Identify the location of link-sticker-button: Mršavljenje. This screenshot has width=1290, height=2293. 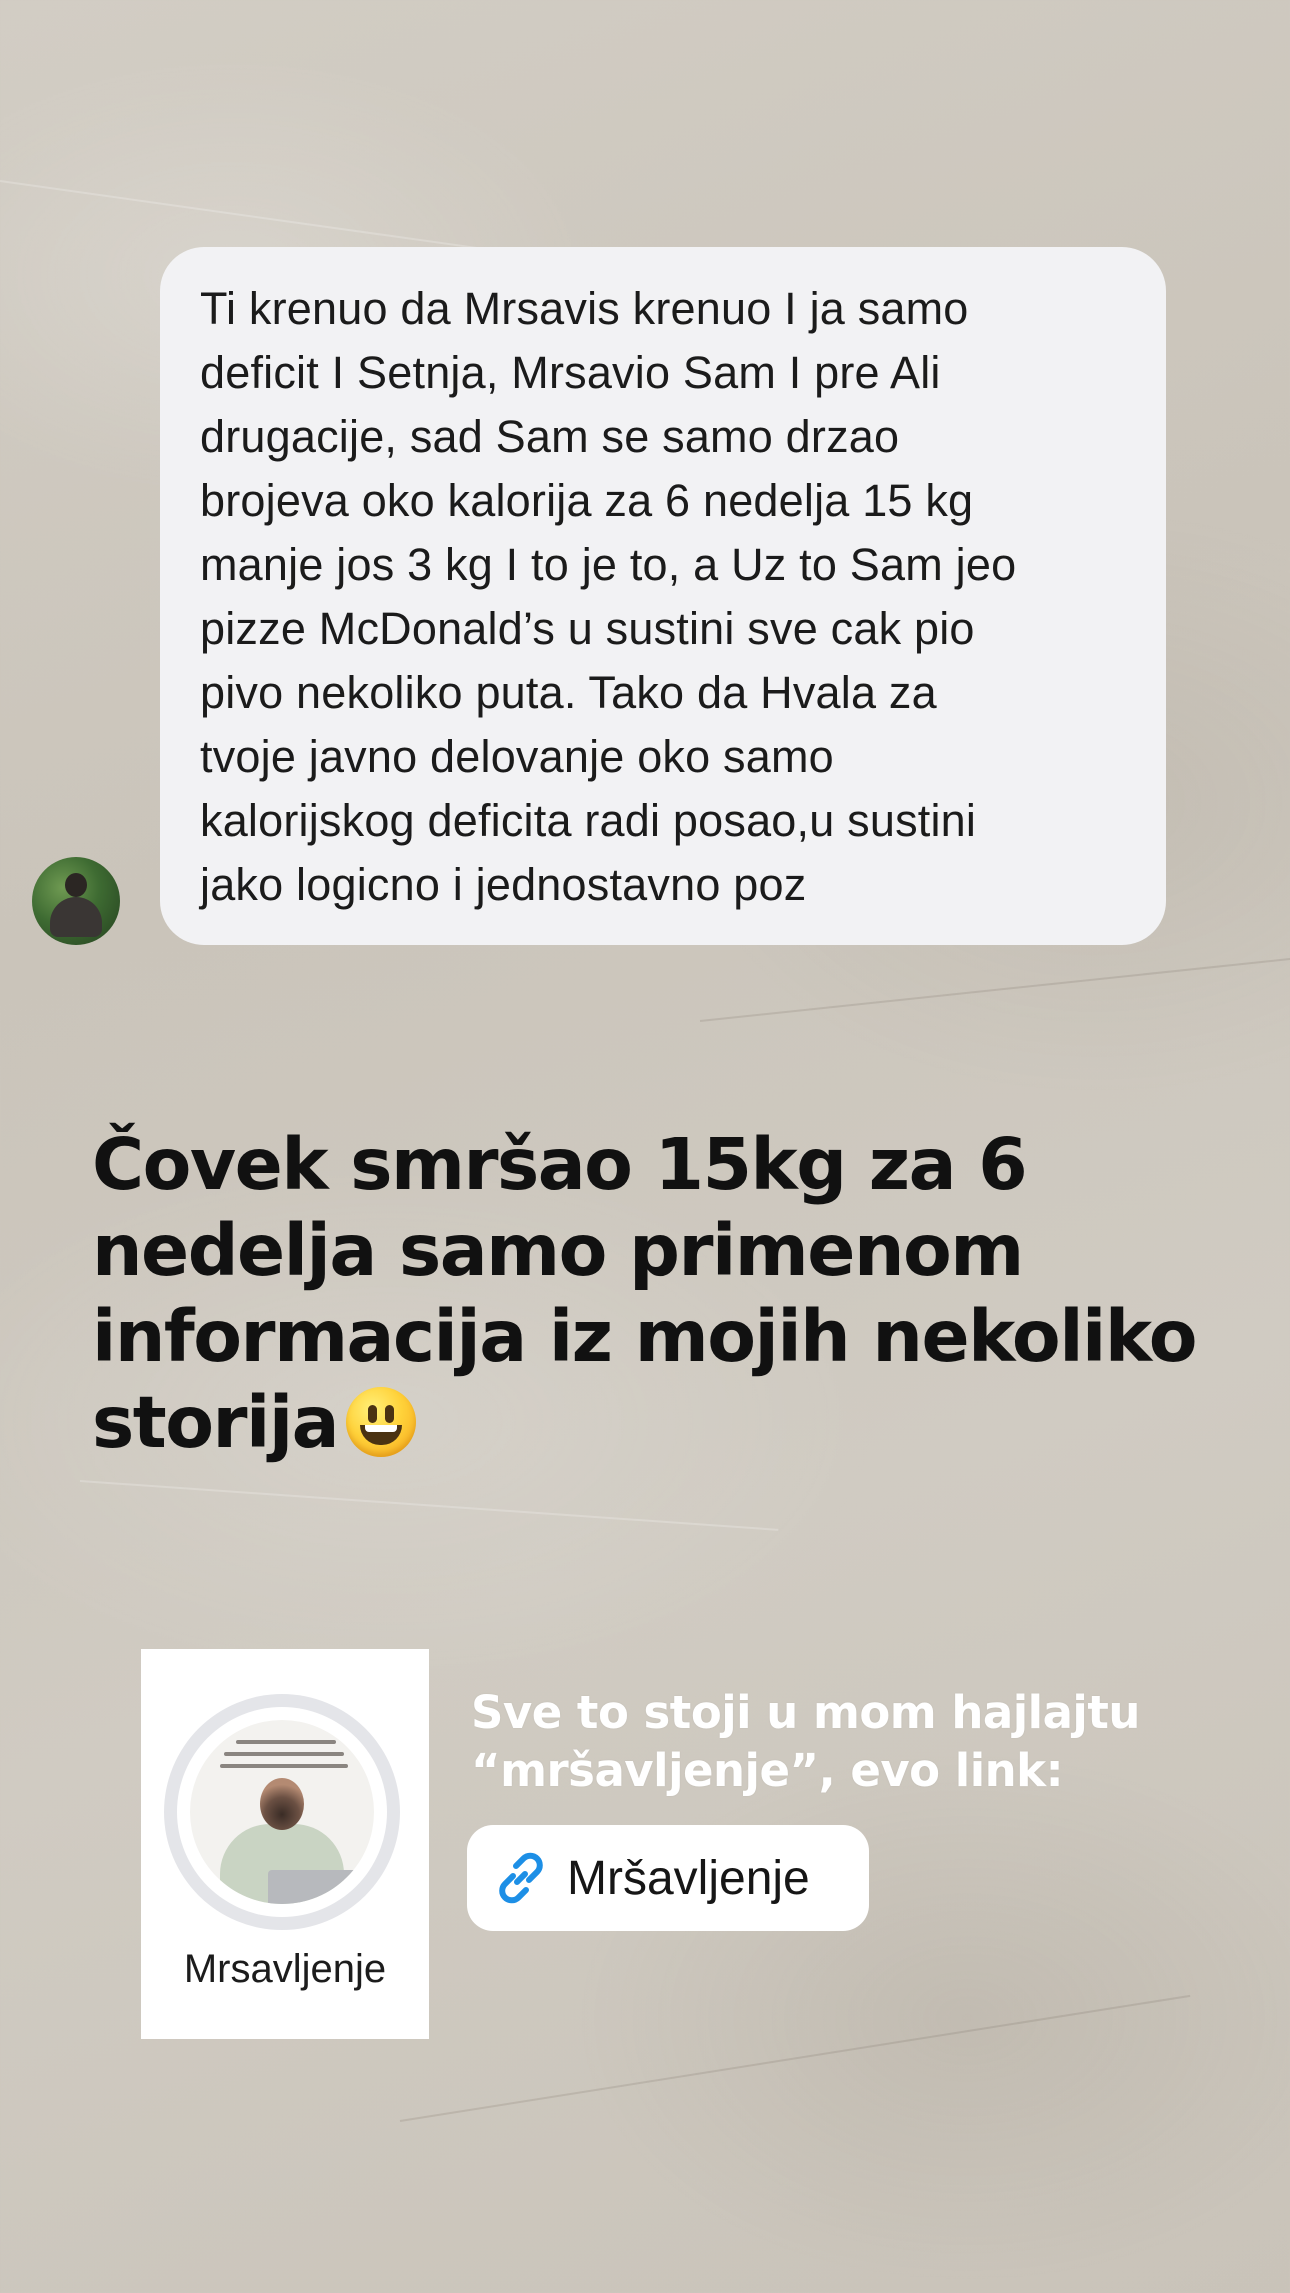
(668, 1878).